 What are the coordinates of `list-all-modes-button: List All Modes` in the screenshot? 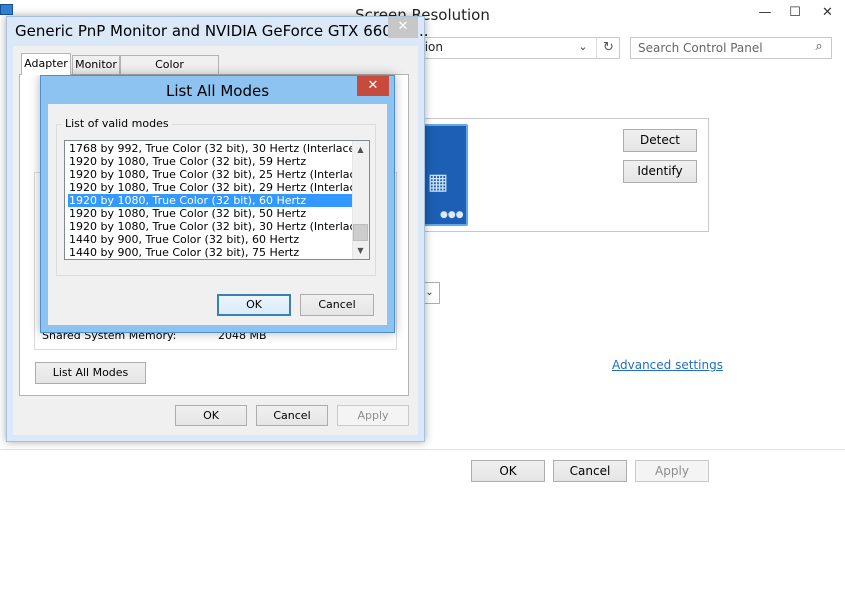 It's located at (90, 373).